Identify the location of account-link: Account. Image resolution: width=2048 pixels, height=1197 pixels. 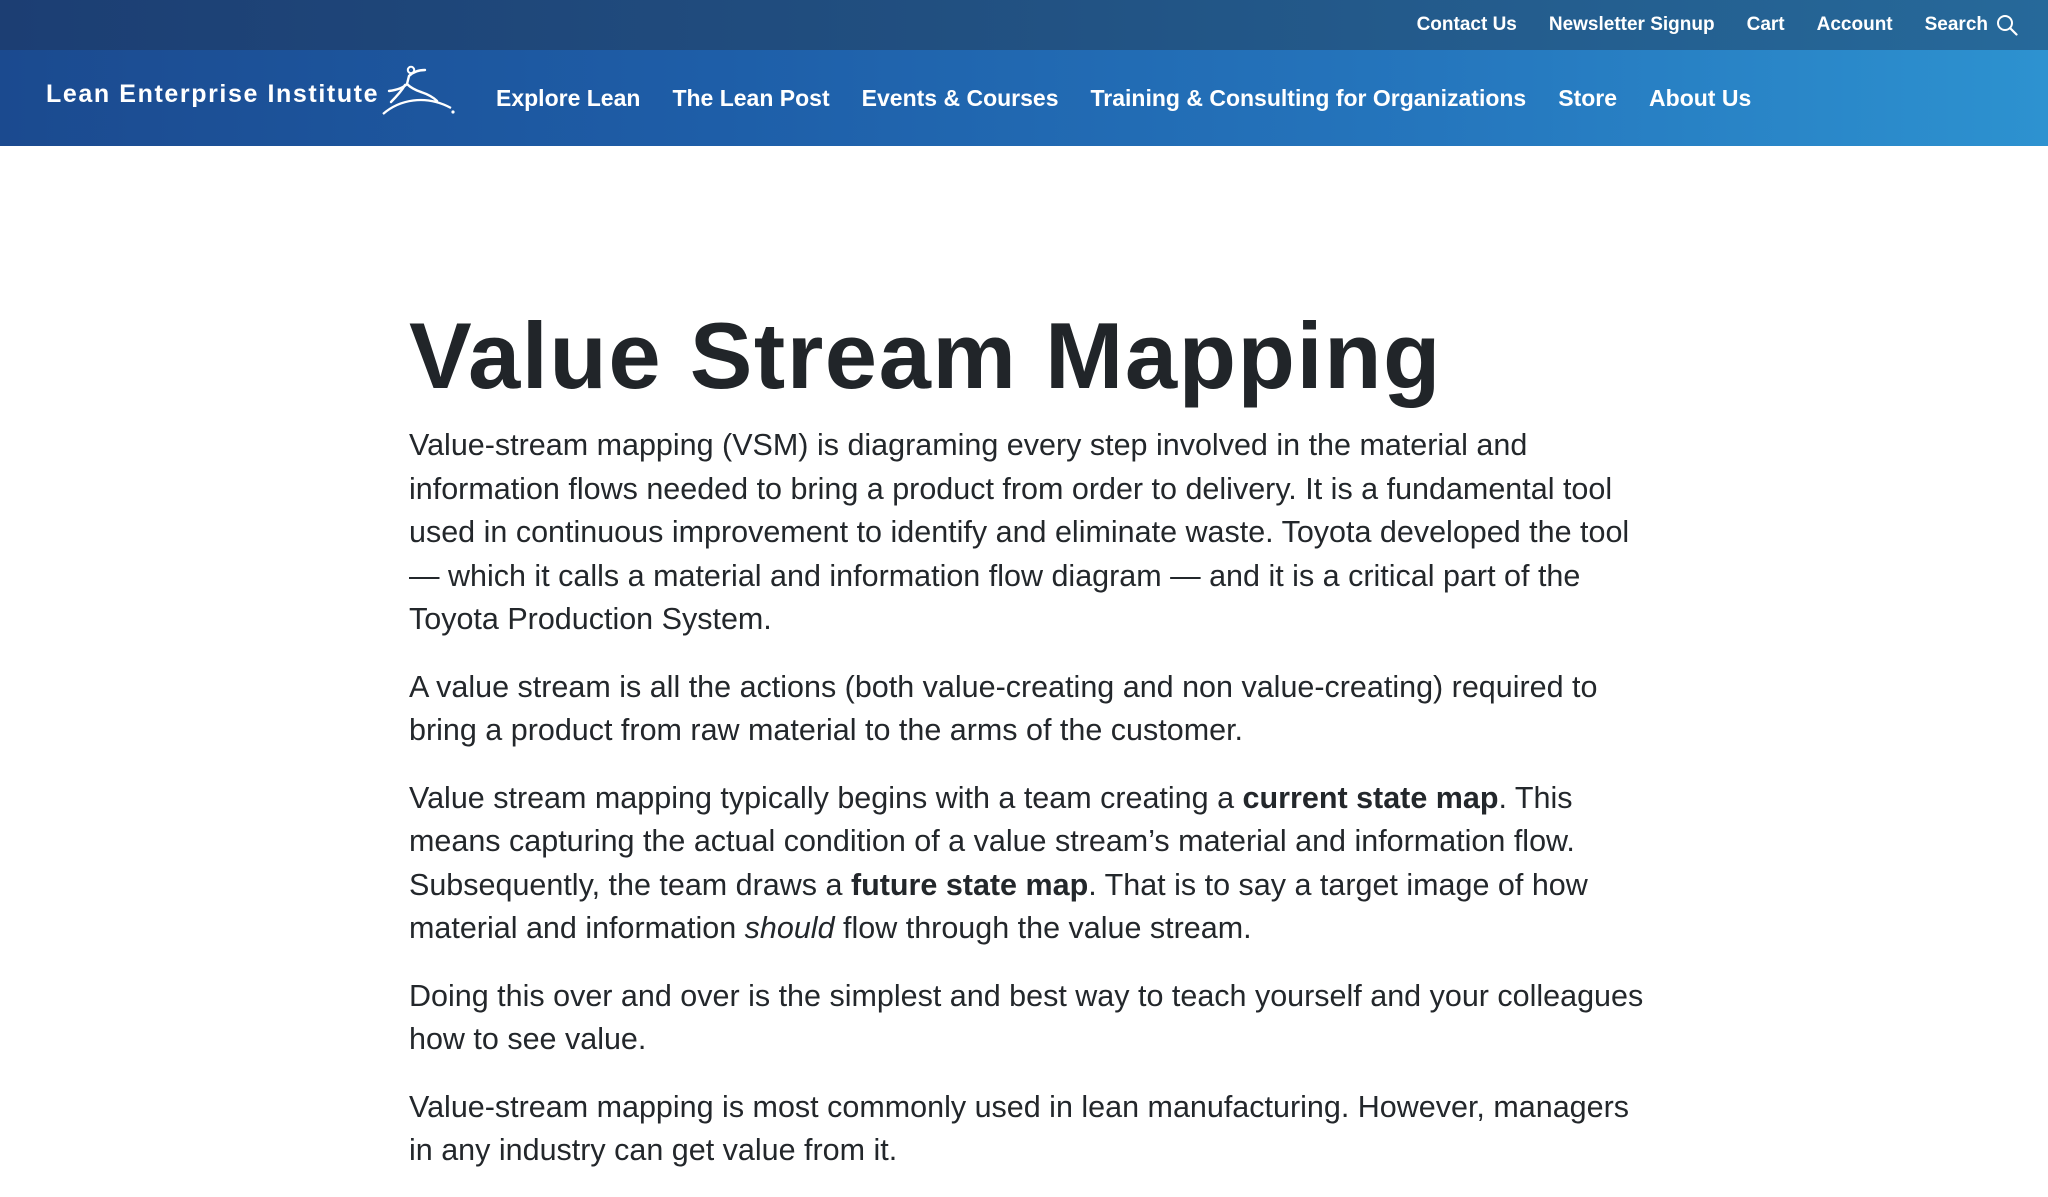
(1855, 25).